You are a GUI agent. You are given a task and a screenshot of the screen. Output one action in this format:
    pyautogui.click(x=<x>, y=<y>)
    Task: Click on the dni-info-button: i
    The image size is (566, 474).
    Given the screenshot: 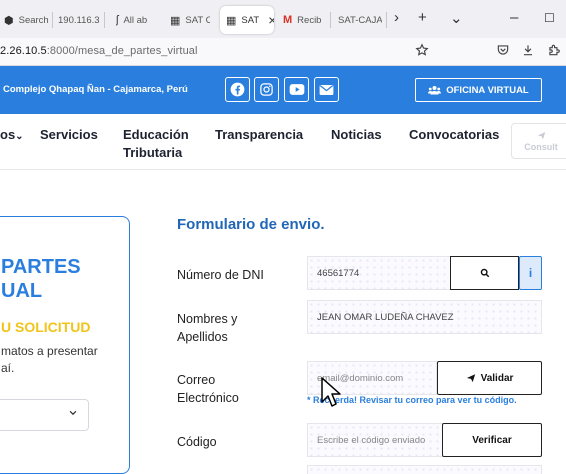 What is the action you would take?
    pyautogui.click(x=530, y=273)
    